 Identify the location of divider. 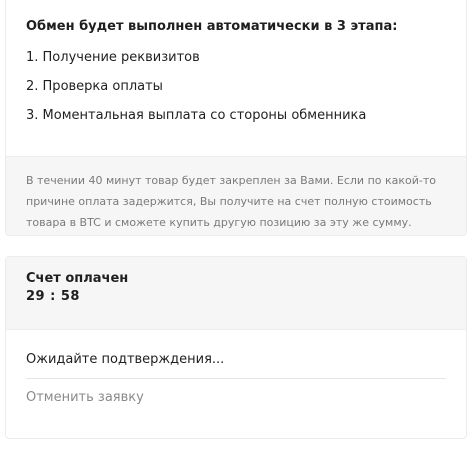
(236, 378).